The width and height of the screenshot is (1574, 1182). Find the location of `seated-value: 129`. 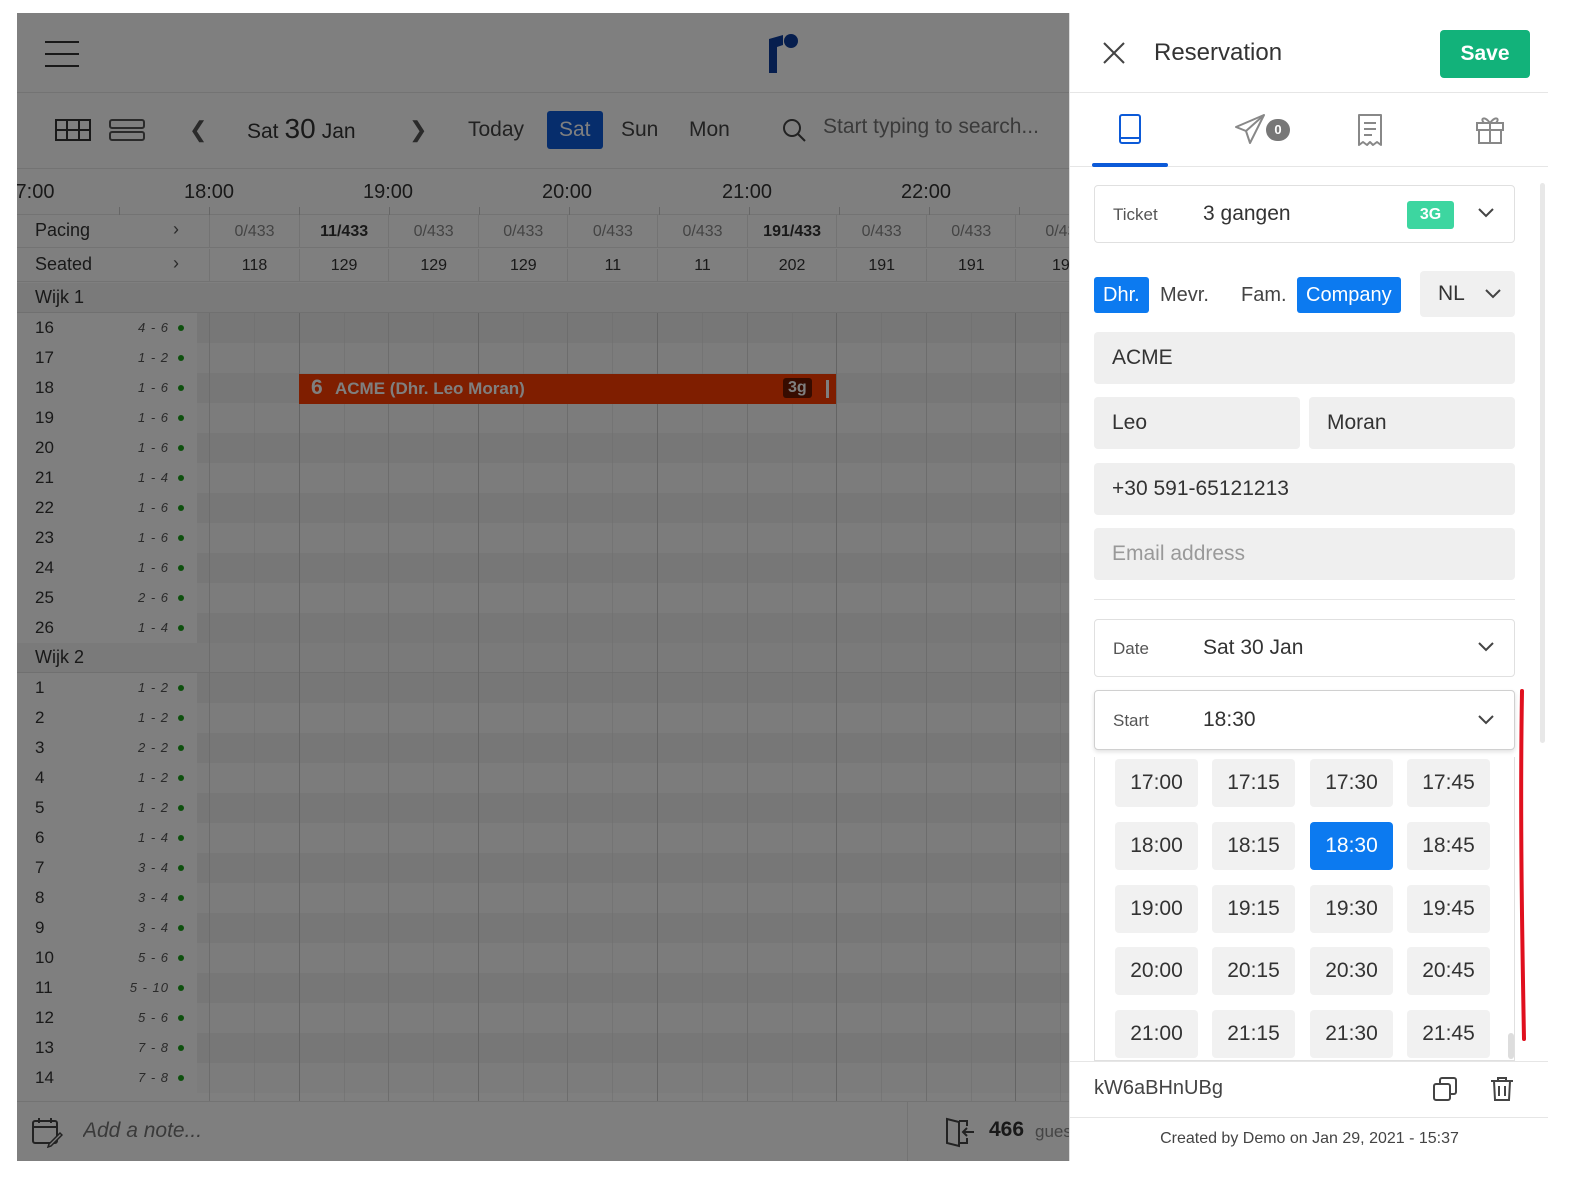

seated-value: 129 is located at coordinates (522, 265).